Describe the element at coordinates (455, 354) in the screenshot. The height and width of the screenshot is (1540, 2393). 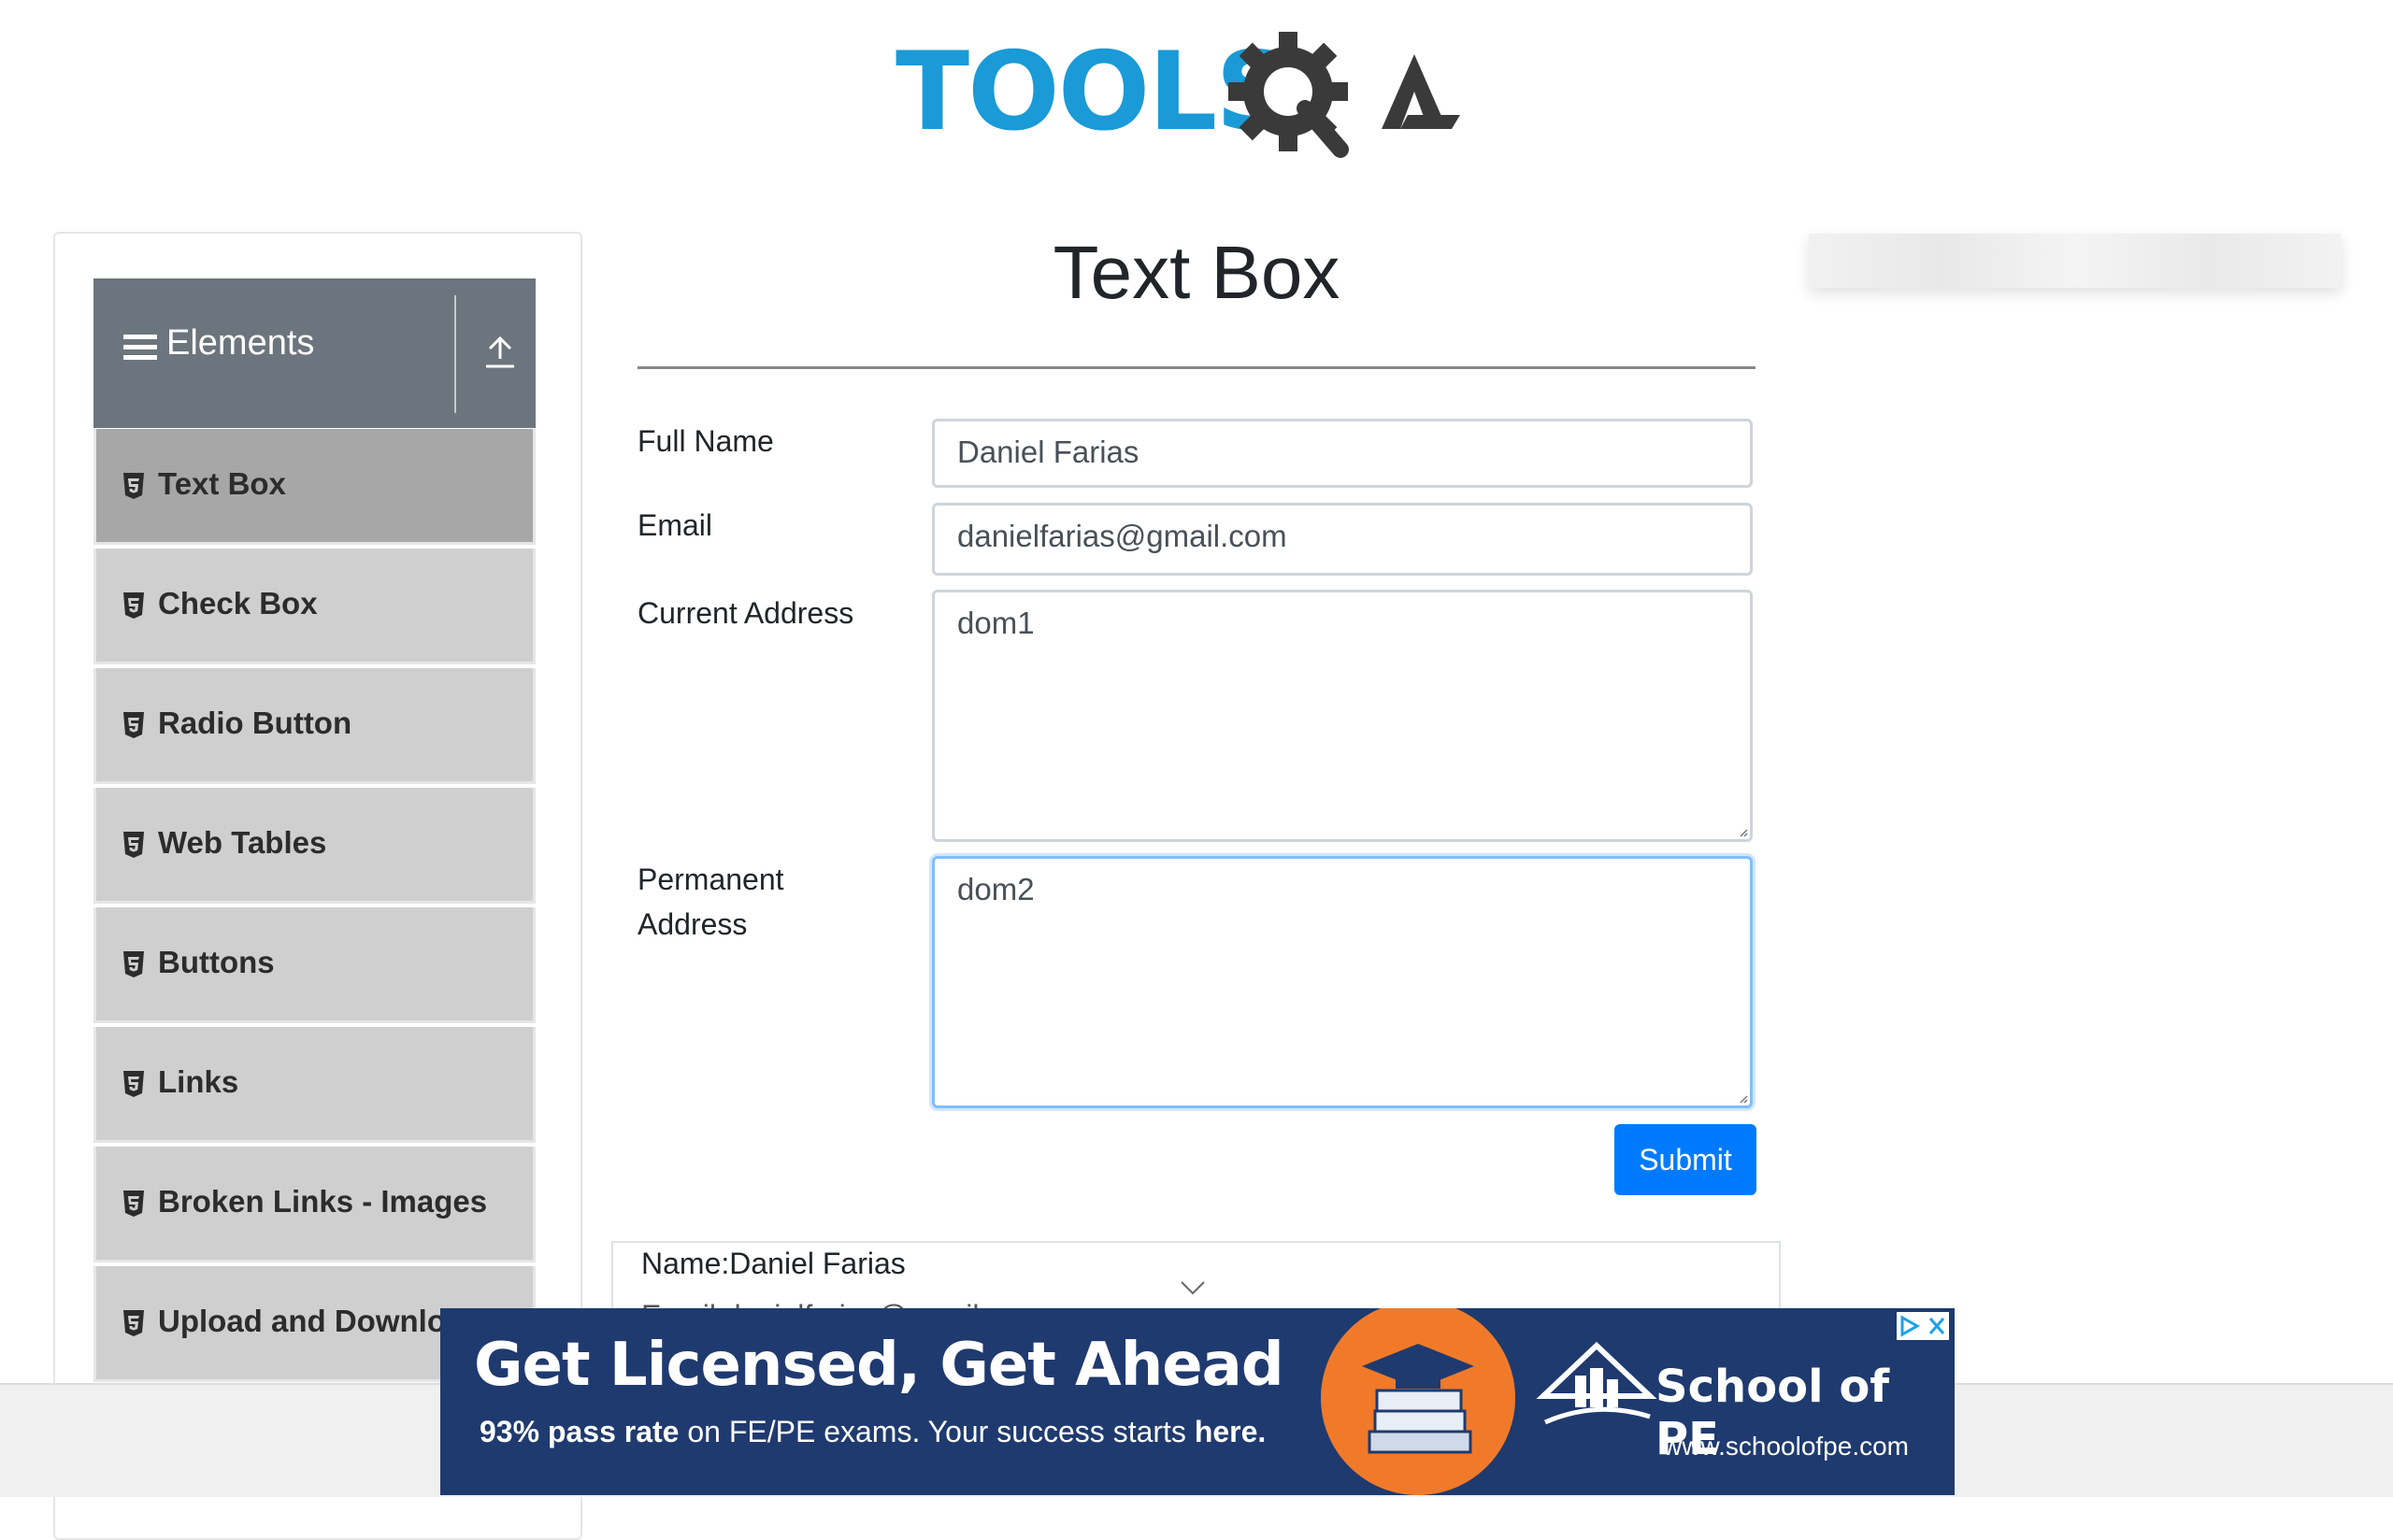
I see `header-divider` at that location.